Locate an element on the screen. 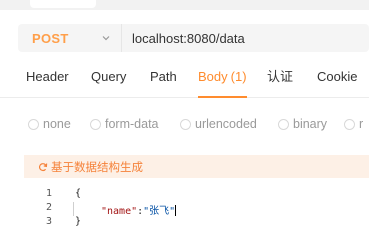 This screenshot has height=243, width=369. tab-cookie: Cookie is located at coordinates (337, 81).